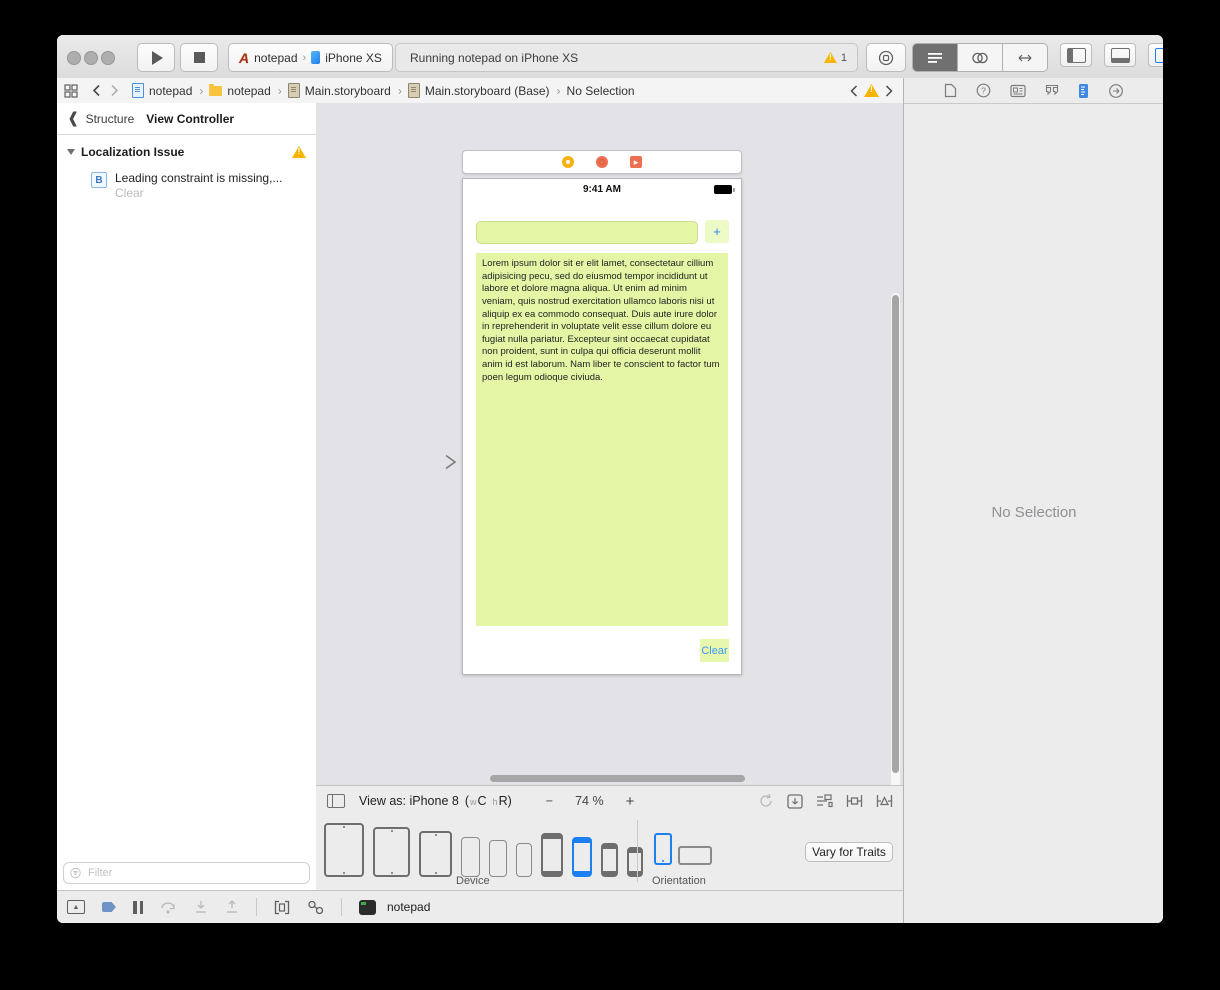 The image size is (1220, 990). I want to click on filter-input, so click(194, 873).